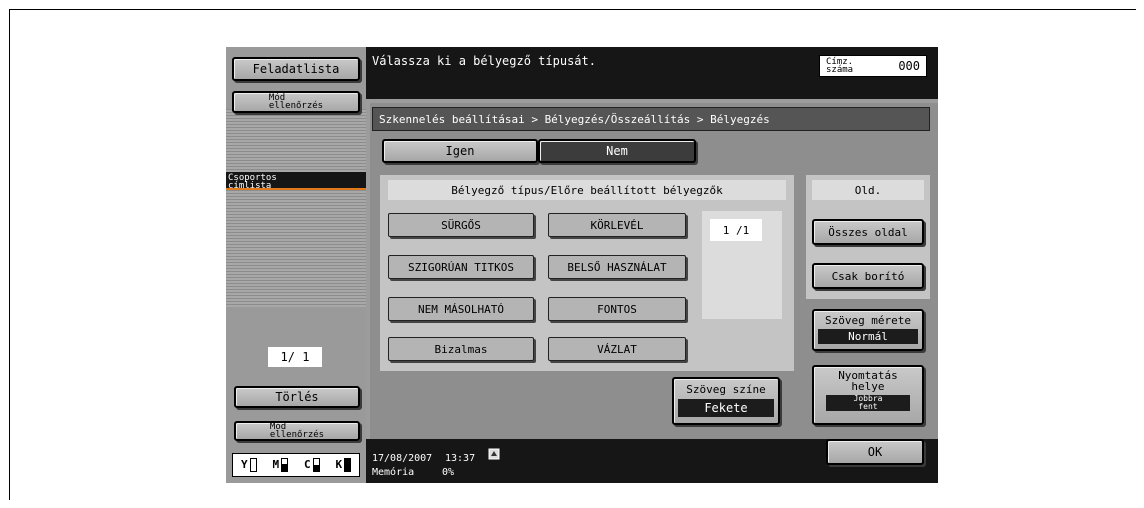 This screenshot has height=508, width=1144. I want to click on address-count-value: 000, so click(909, 66).